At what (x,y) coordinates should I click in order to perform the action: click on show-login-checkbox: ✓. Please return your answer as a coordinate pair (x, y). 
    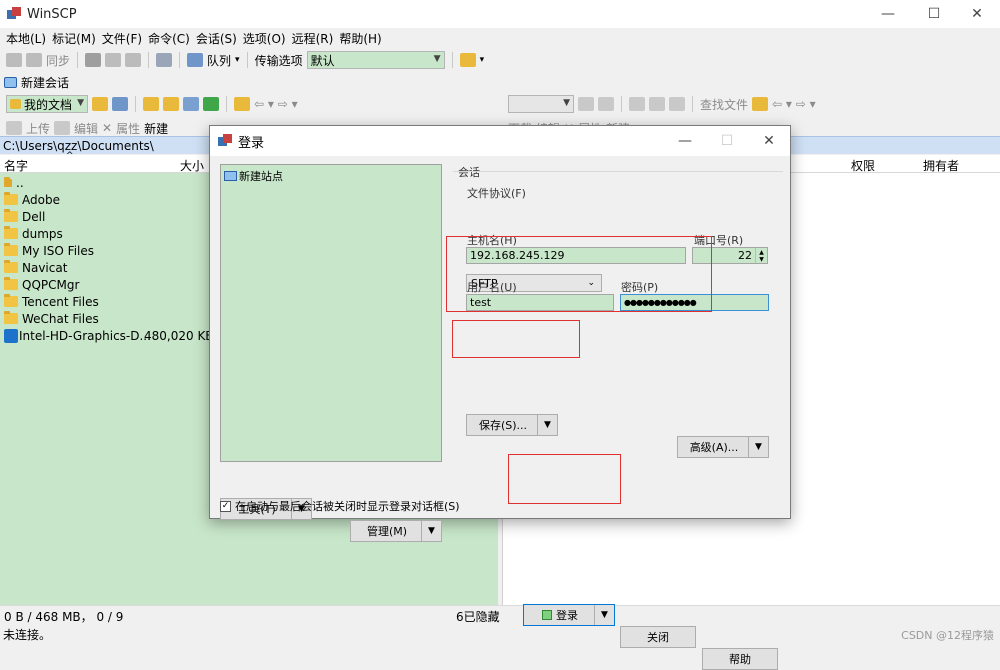
    Looking at the image, I should click on (225, 506).